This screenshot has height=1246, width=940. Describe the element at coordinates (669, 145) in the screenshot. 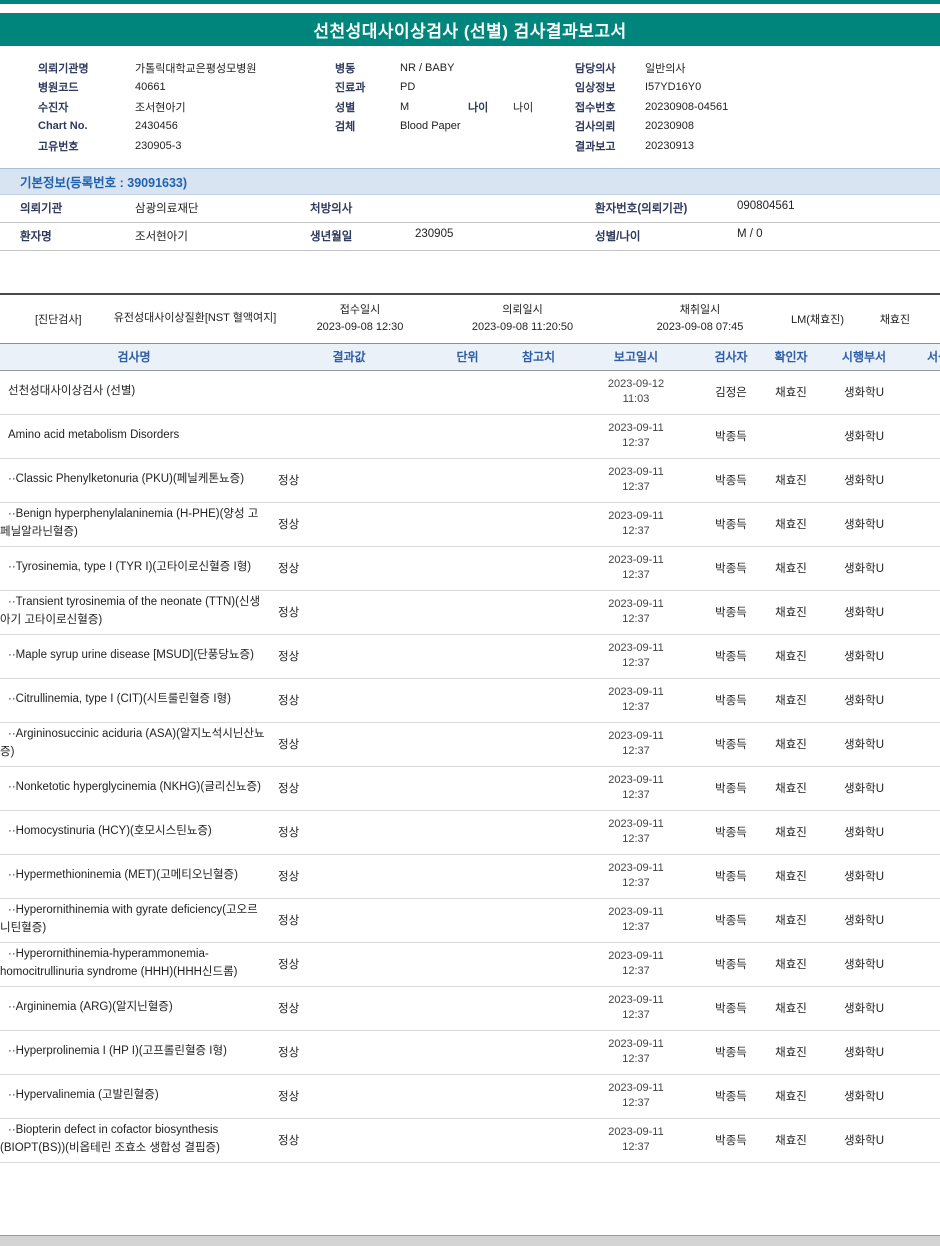

I see `field-value: 20230913` at that location.